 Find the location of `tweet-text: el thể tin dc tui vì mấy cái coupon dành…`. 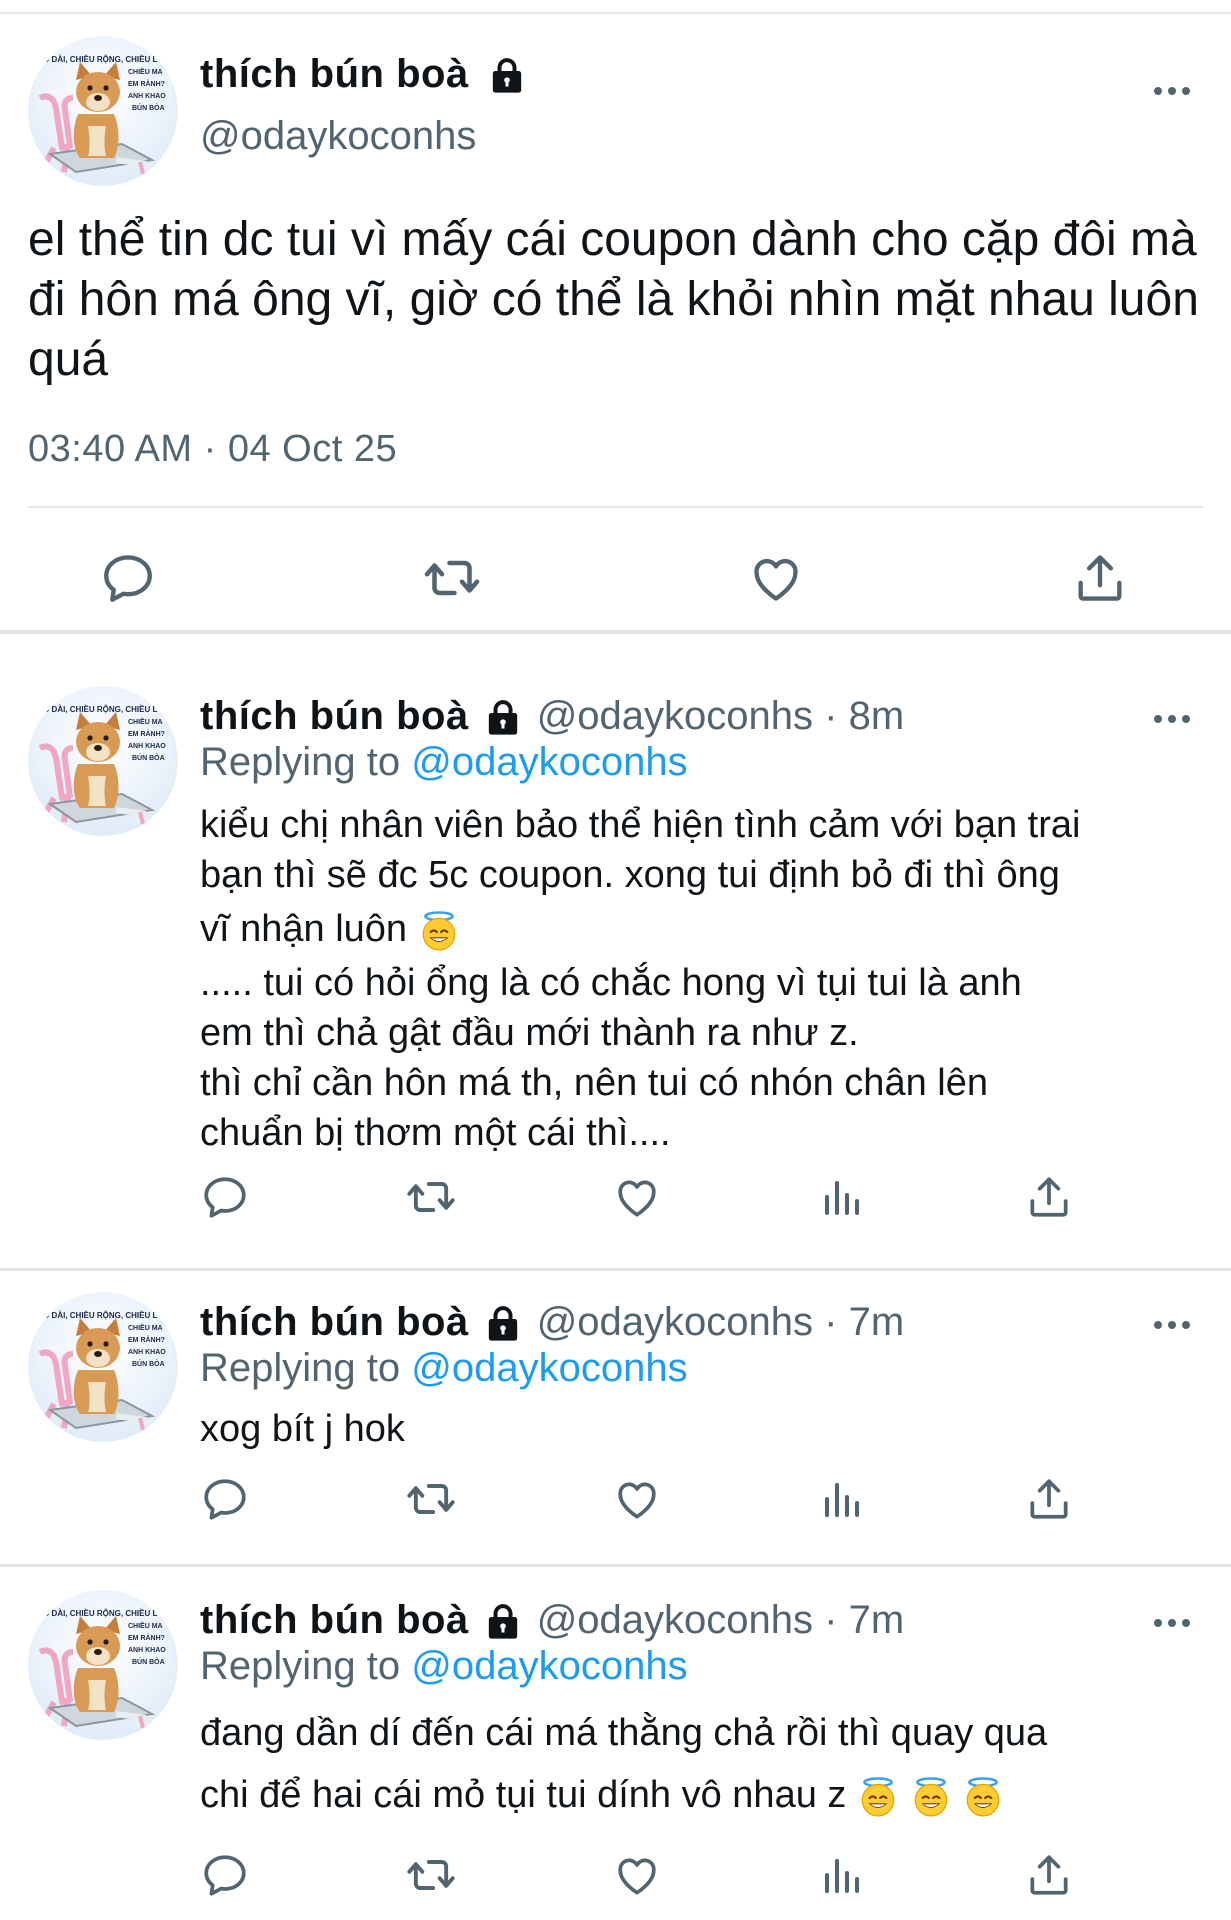

tweet-text: el thể tin dc tui vì mấy cái coupon dành… is located at coordinates (613, 299).